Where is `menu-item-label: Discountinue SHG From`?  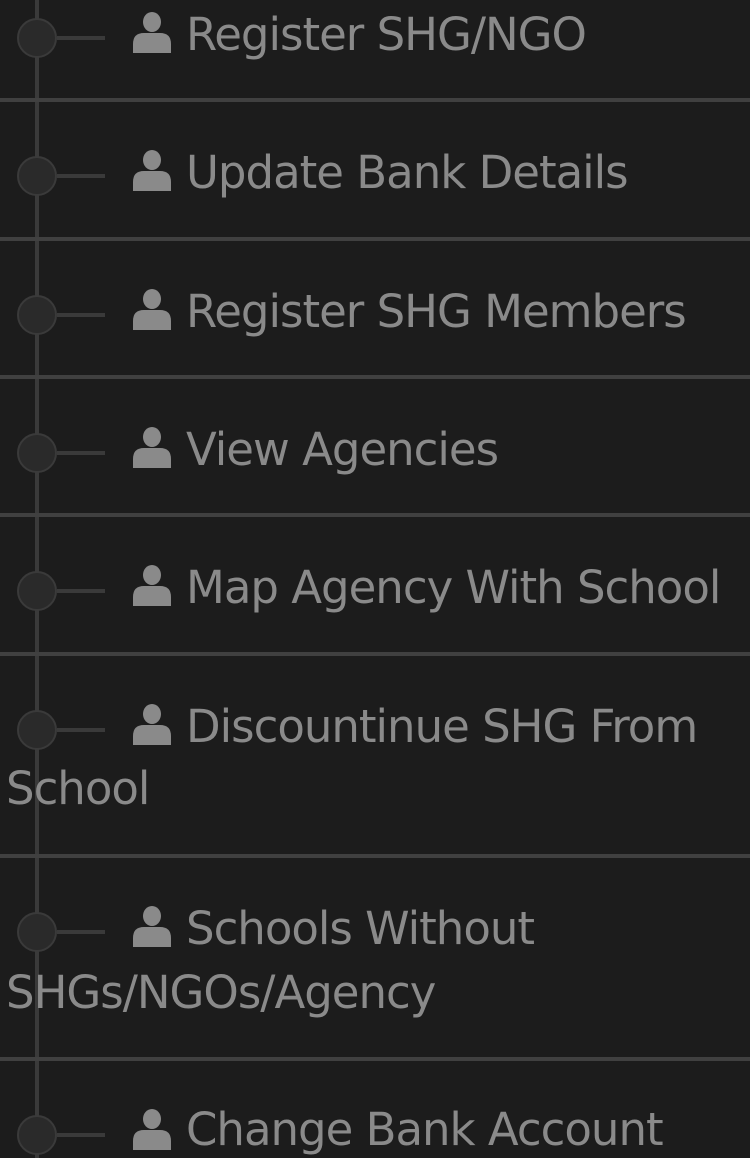
menu-item-label: Discountinue SHG From is located at coordinates (442, 726).